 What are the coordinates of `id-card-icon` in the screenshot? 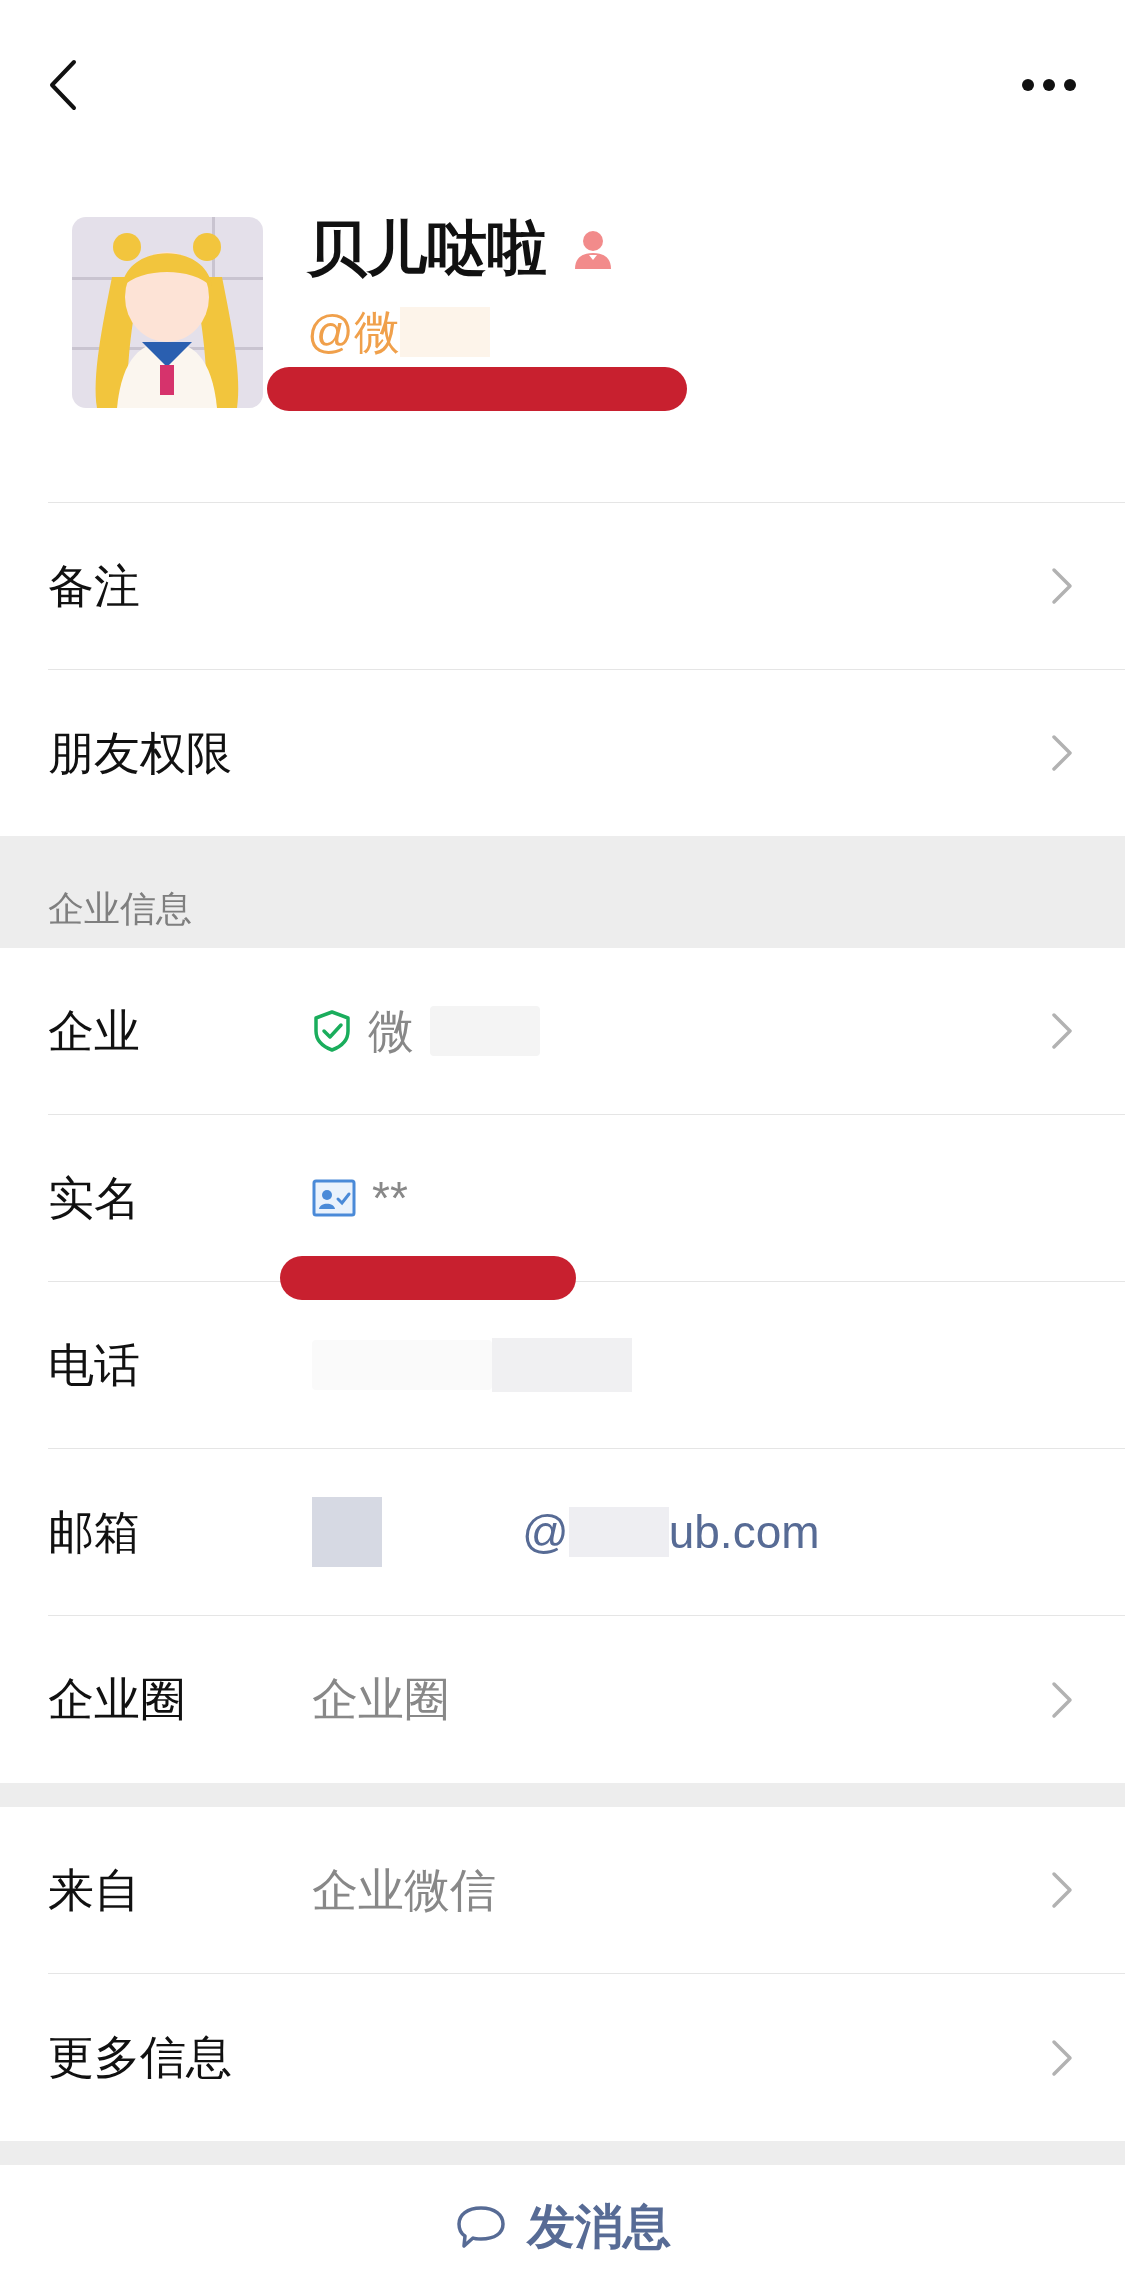 It's located at (334, 1198).